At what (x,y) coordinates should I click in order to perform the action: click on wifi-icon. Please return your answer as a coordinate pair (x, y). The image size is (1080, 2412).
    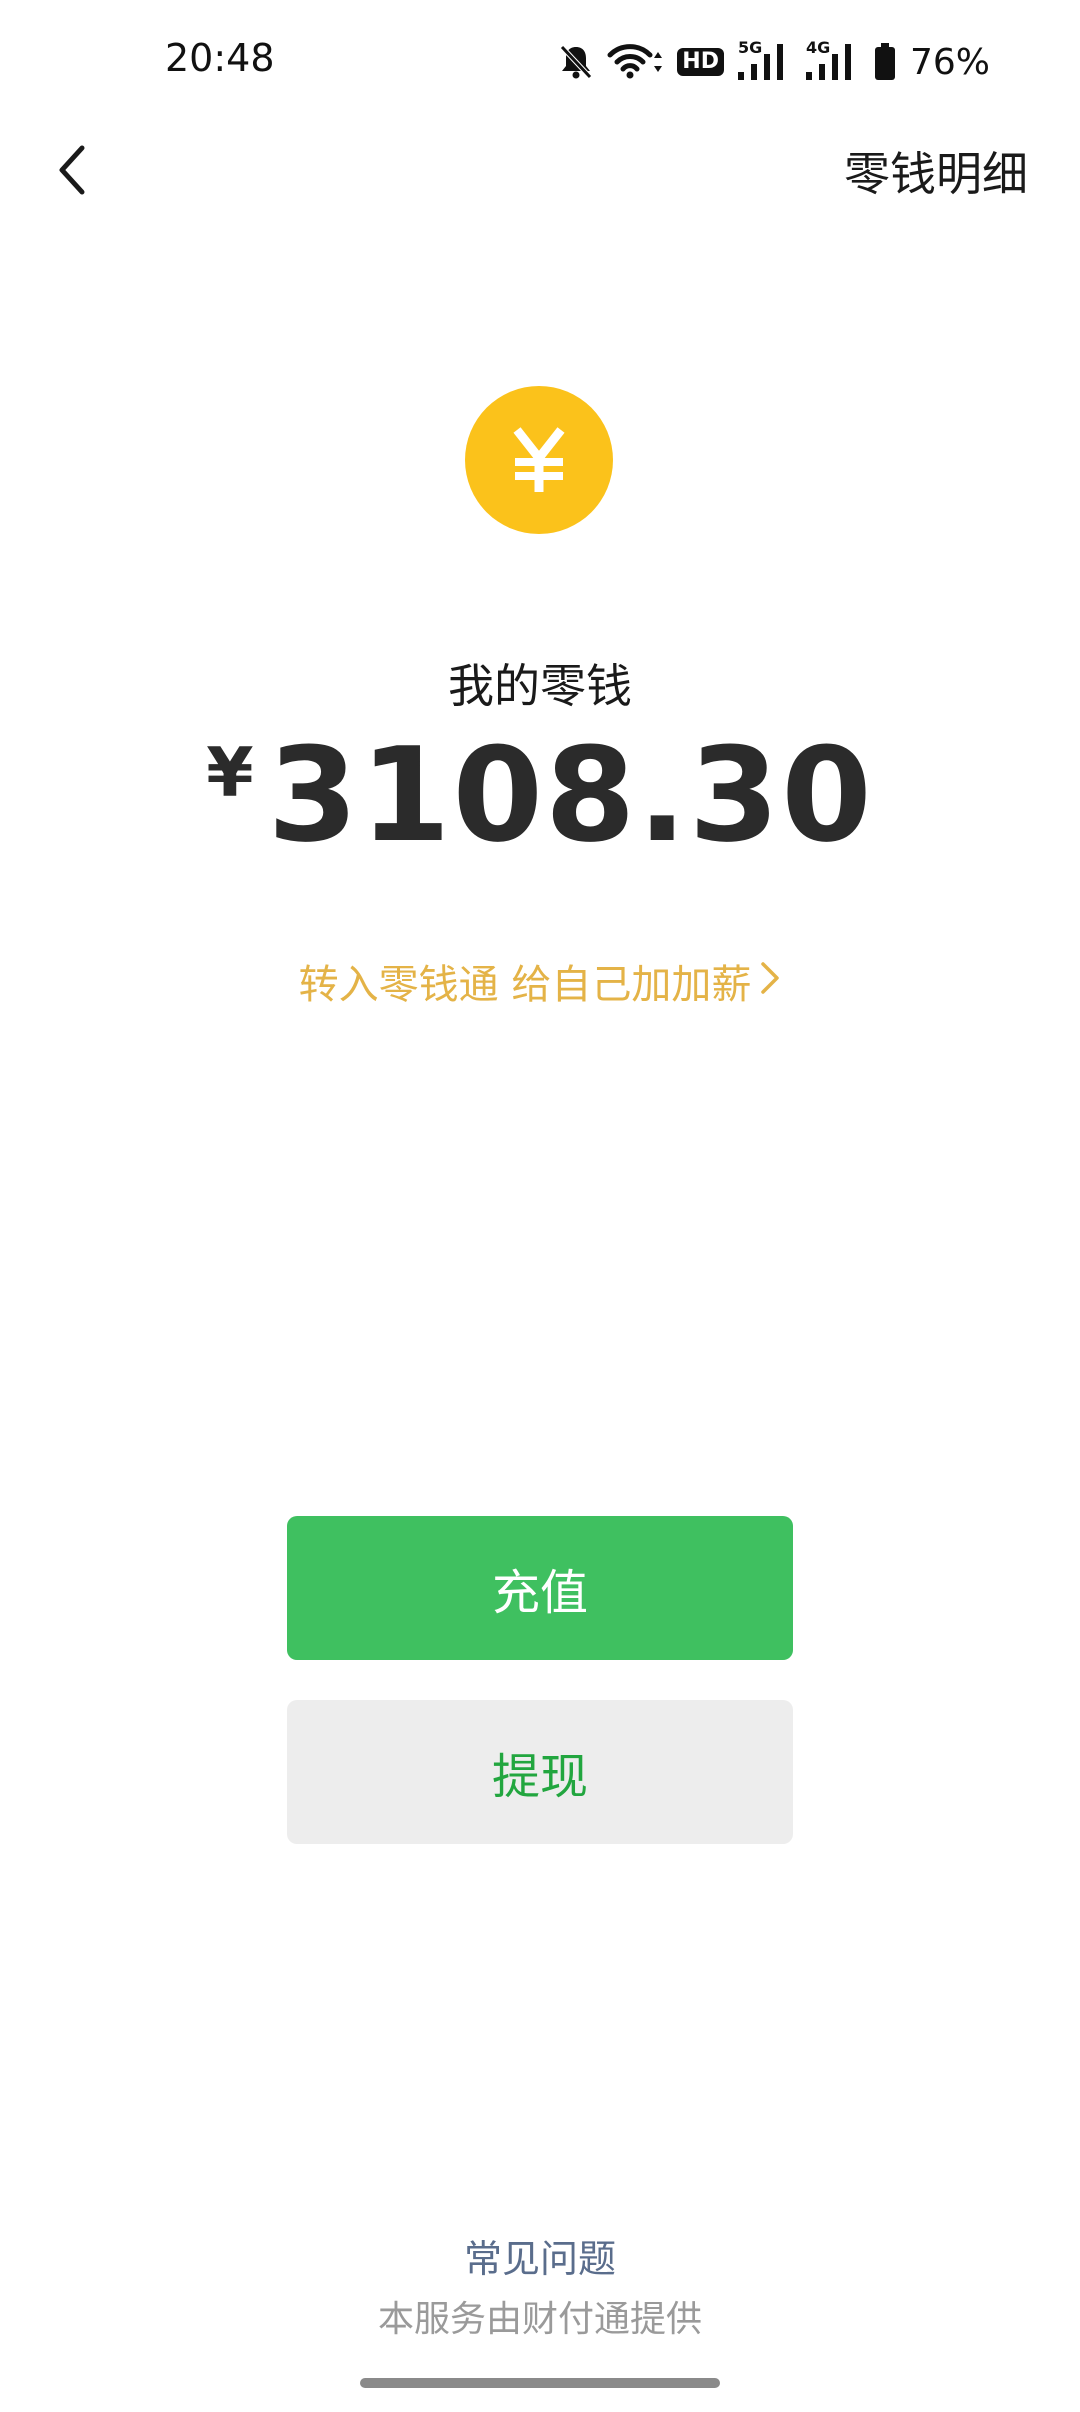
    Looking at the image, I should click on (635, 62).